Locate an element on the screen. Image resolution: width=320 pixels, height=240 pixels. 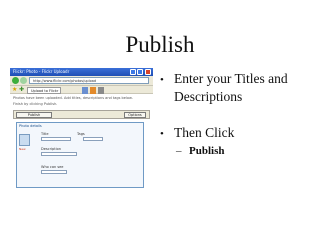
publish-toolbar: Publish Options is located at coordinates (81, 114).